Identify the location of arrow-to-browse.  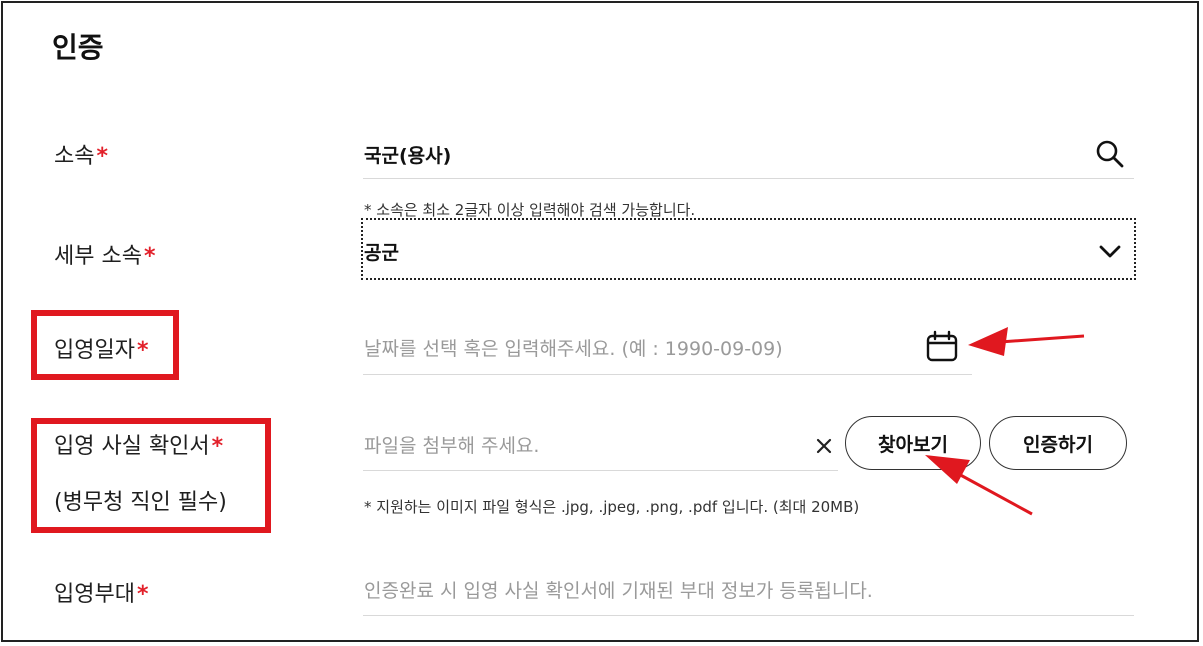
(979, 485).